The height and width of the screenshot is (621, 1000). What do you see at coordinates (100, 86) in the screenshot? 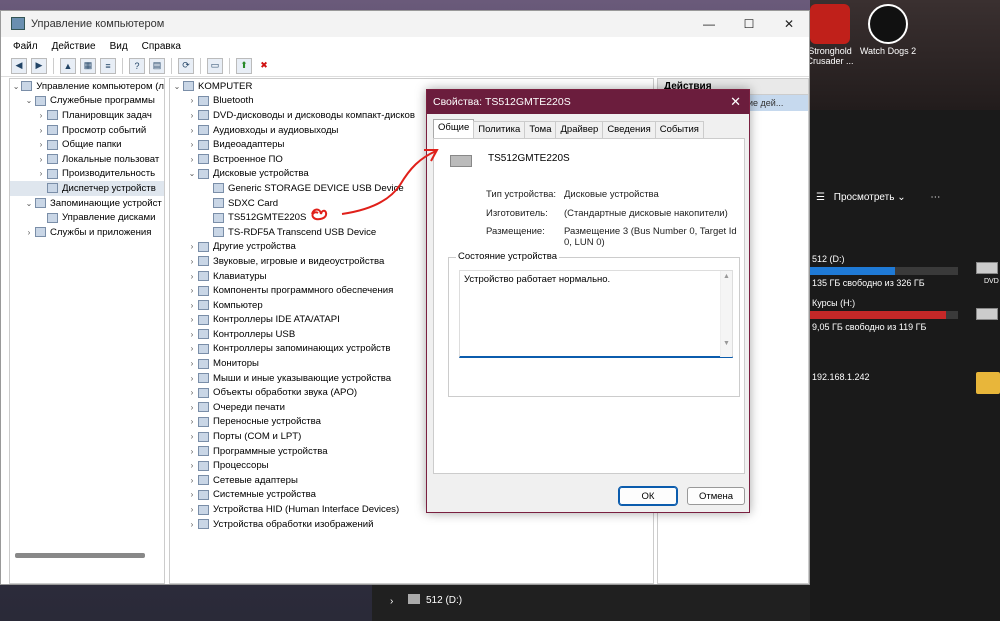
I see `console-tree-label: Управление компьютером (л` at bounding box center [100, 86].